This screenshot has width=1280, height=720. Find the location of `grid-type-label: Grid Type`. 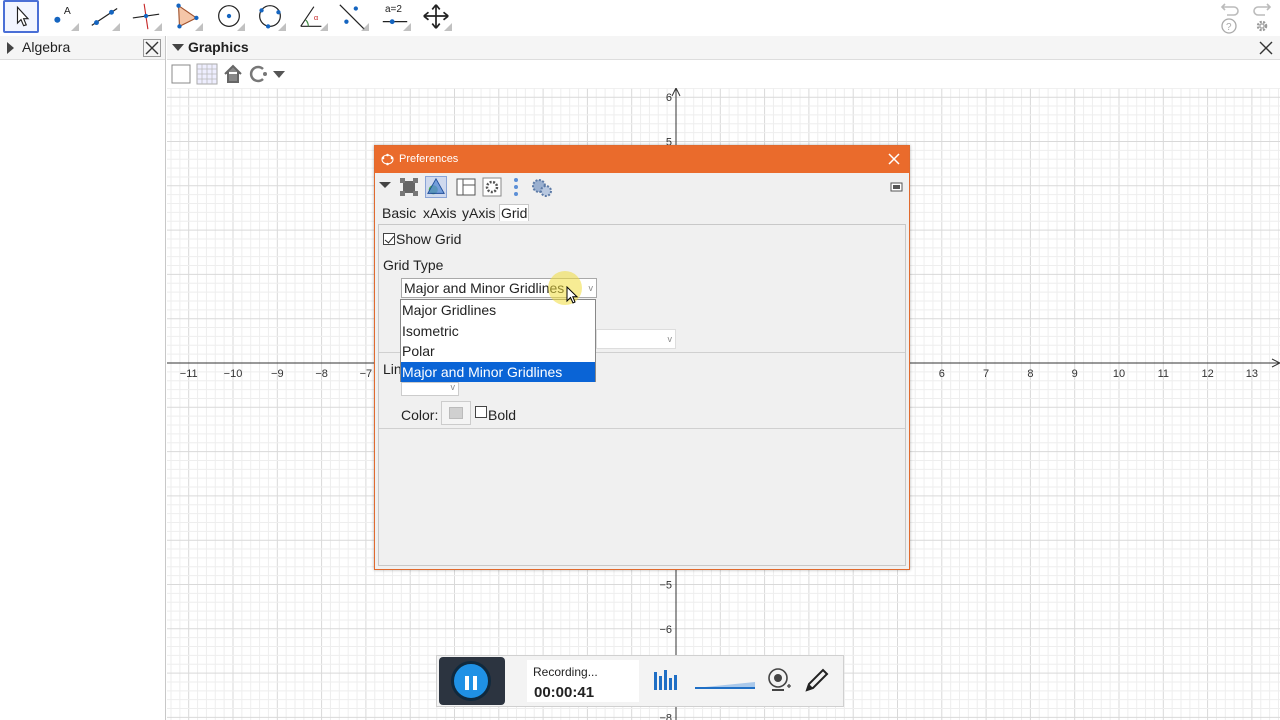

grid-type-label: Grid Type is located at coordinates (413, 265).